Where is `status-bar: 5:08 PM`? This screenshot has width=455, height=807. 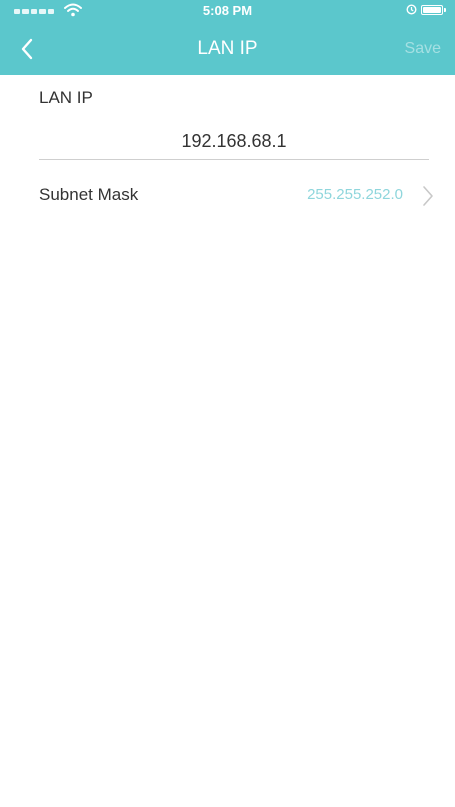 status-bar: 5:08 PM is located at coordinates (227, 11).